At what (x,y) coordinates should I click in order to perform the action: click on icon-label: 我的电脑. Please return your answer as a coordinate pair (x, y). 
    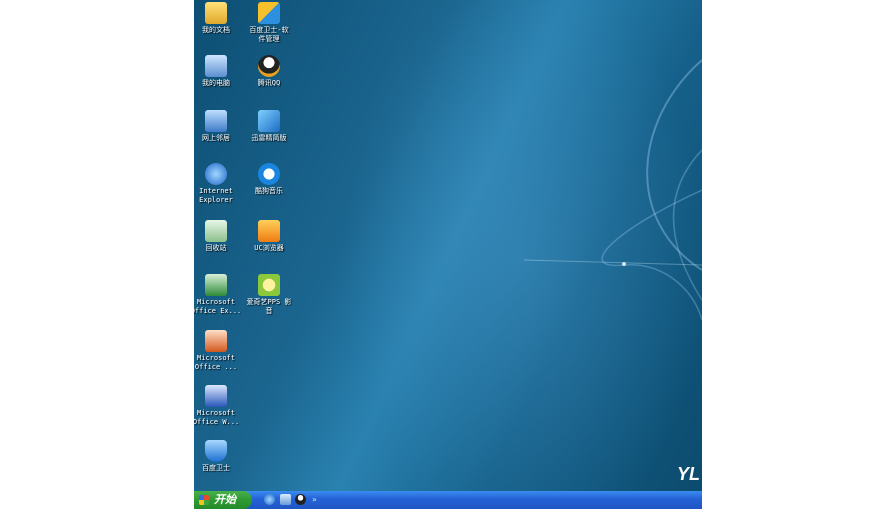
    Looking at the image, I should click on (216, 83).